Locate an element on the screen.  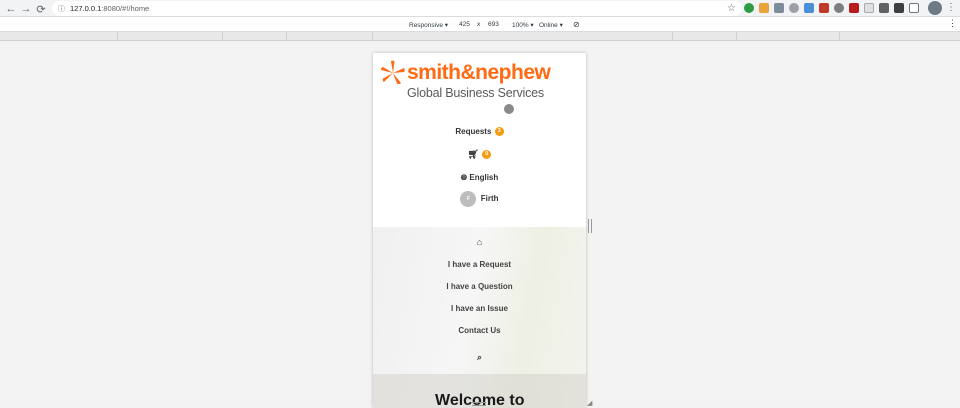
home-icon: ⌂ is located at coordinates (479, 242).